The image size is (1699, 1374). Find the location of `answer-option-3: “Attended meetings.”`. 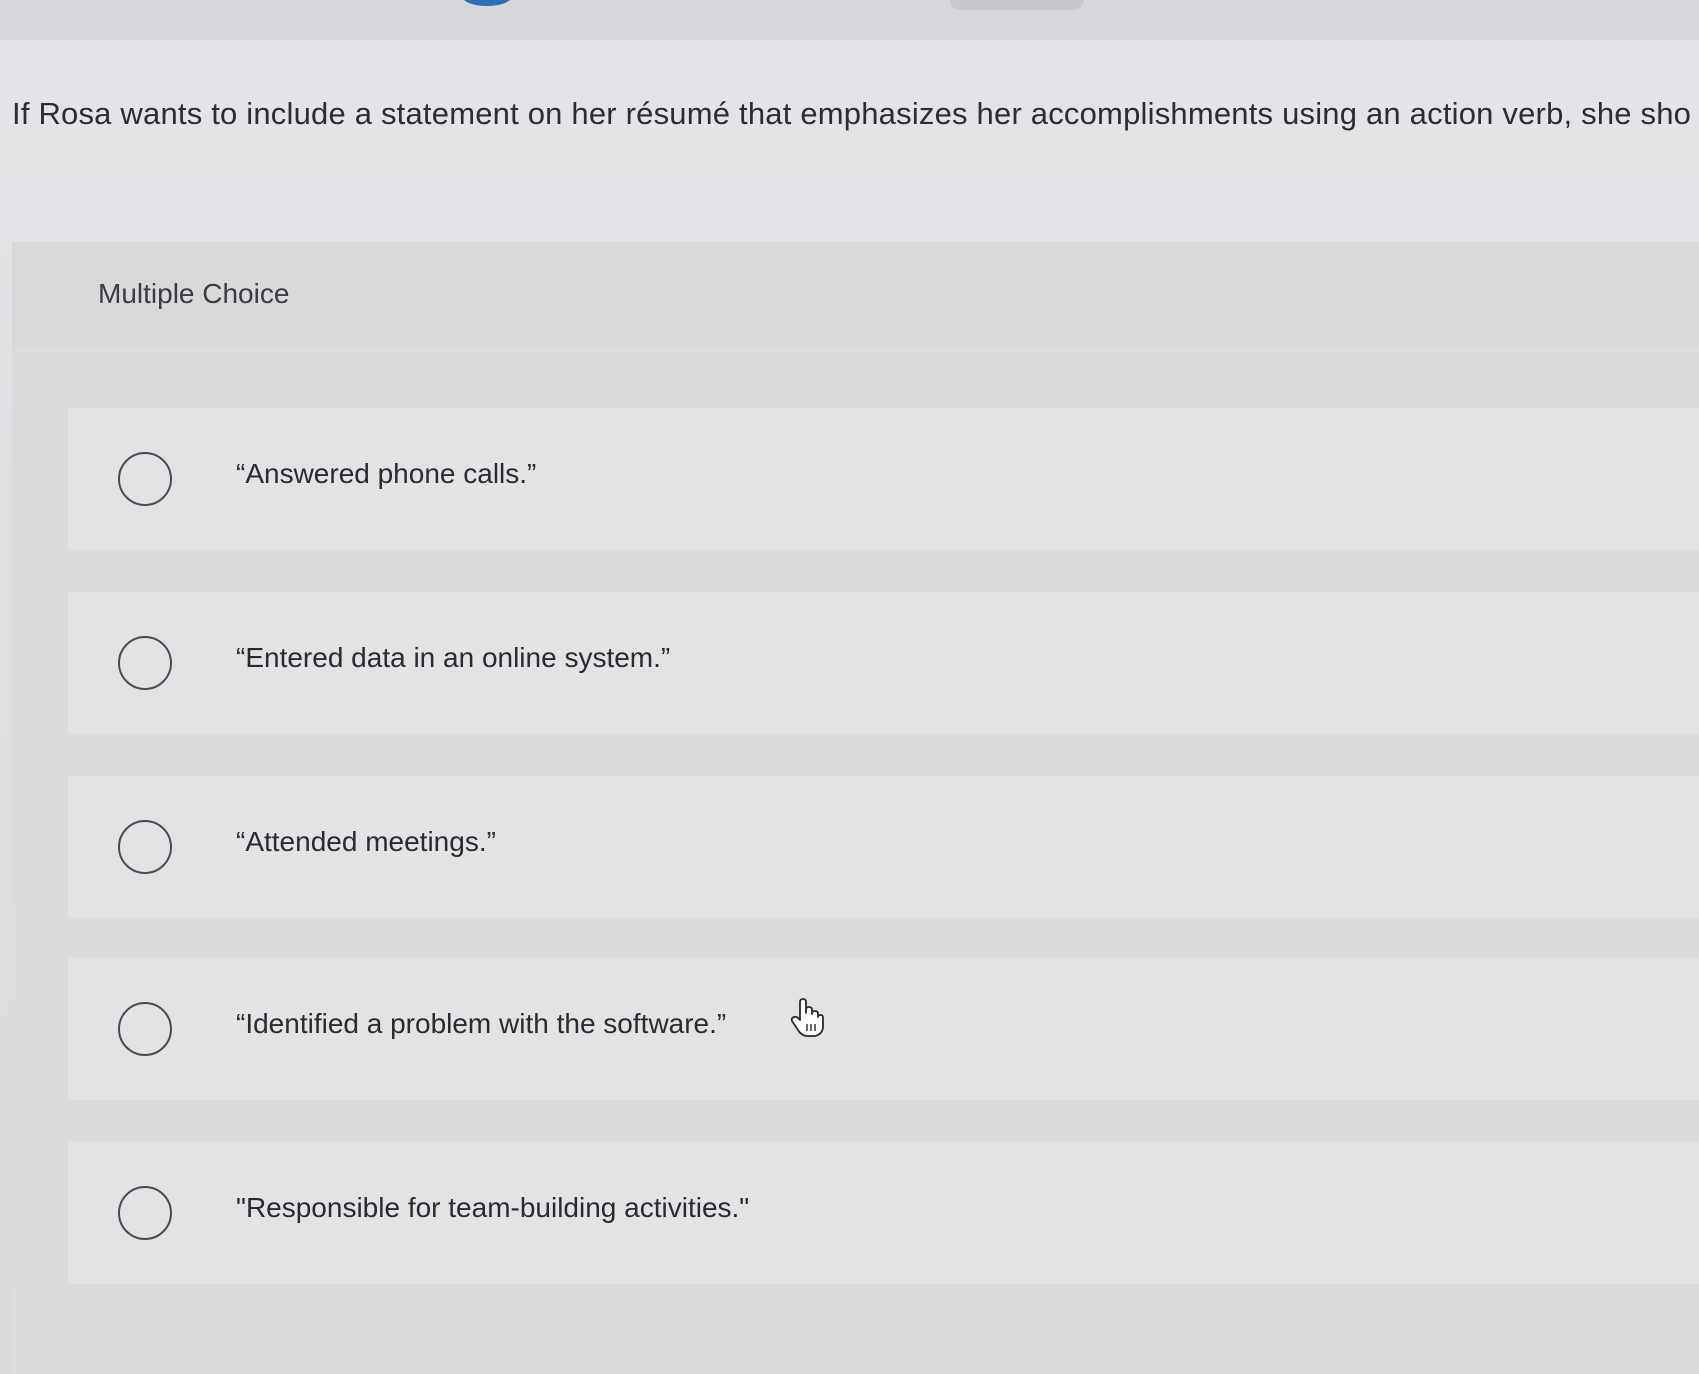

answer-option-3: “Attended meetings.” is located at coordinates (883, 847).